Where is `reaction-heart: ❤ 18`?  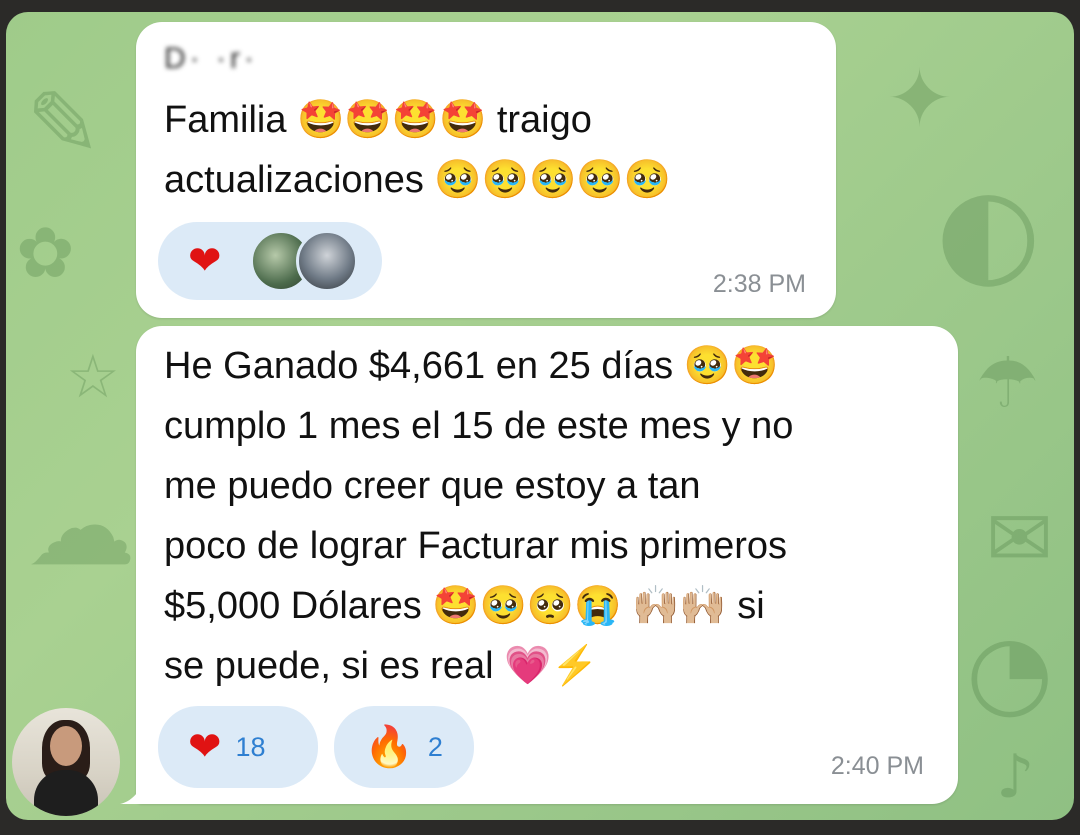
reaction-heart: ❤ 18 is located at coordinates (238, 747).